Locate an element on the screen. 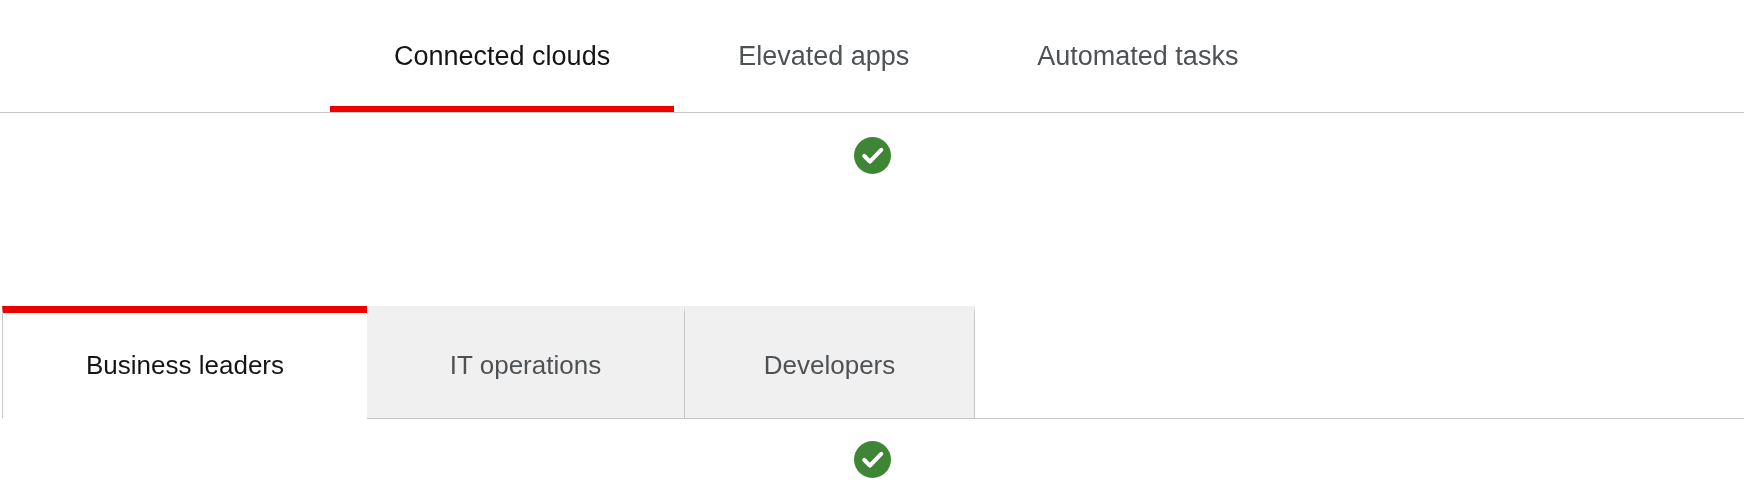 This screenshot has width=1744, height=484. tab: IT operations is located at coordinates (526, 362).